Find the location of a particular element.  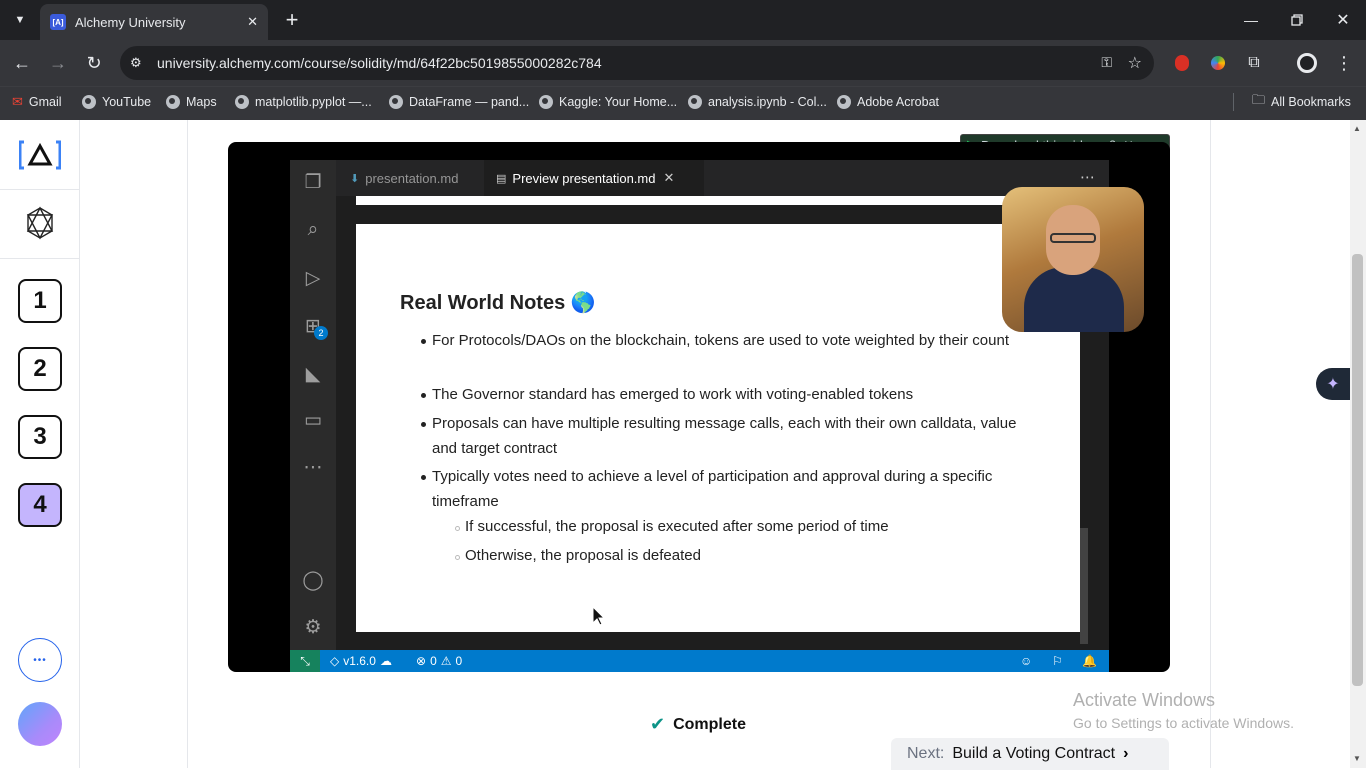

step-3-button: 3 is located at coordinates (40, 437).